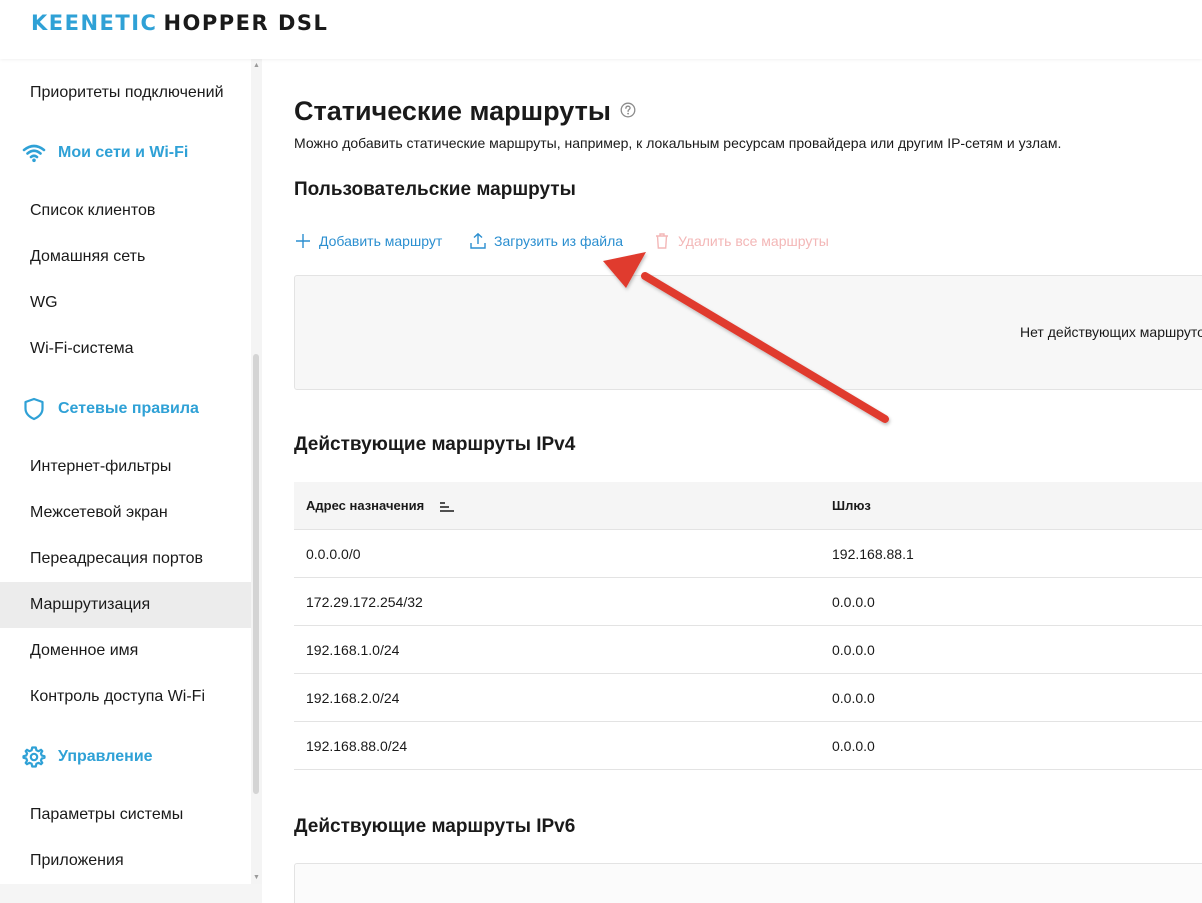 This screenshot has height=903, width=1202. What do you see at coordinates (34, 409) in the screenshot?
I see `shield-icon` at bounding box center [34, 409].